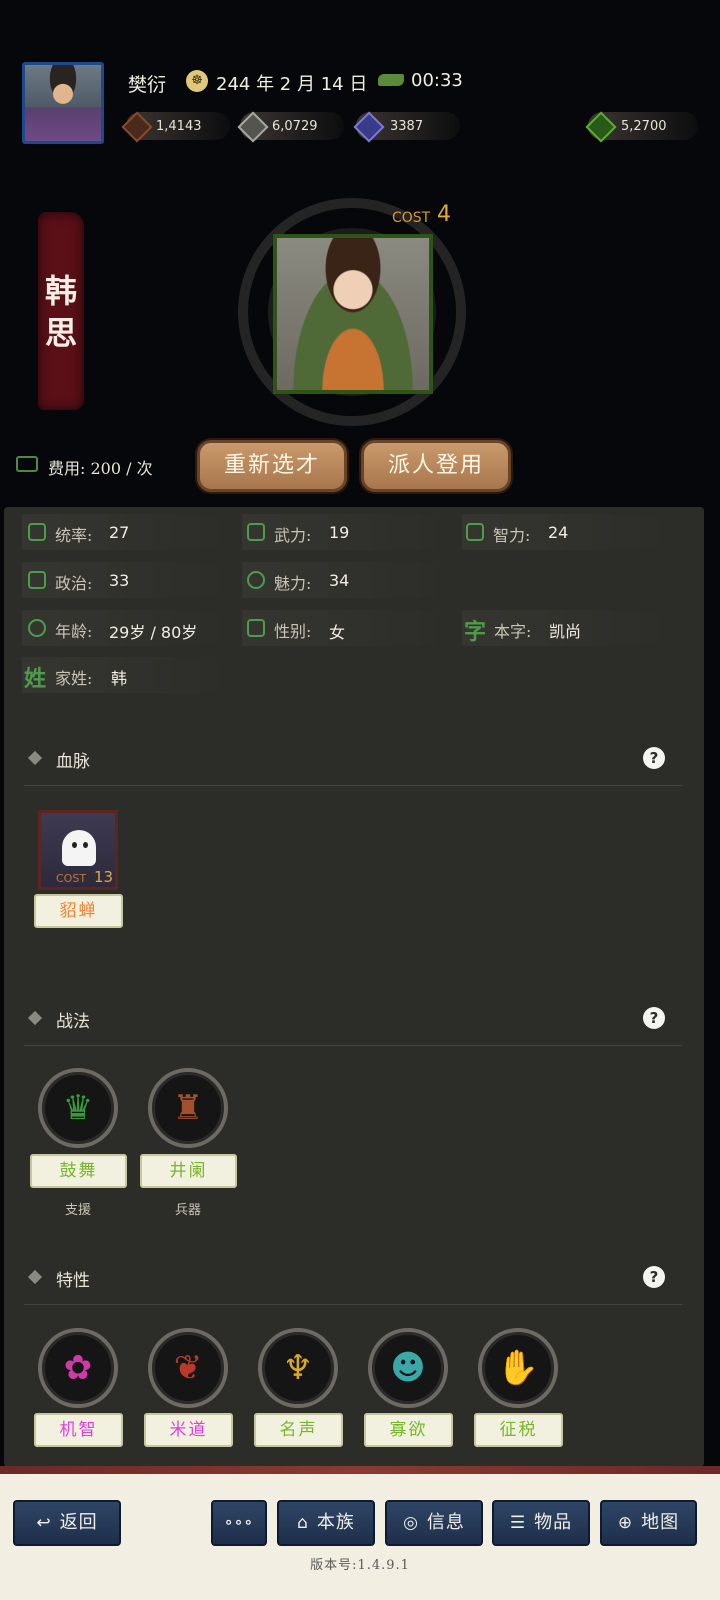  I want to click on stat-value: 女, so click(337, 632).